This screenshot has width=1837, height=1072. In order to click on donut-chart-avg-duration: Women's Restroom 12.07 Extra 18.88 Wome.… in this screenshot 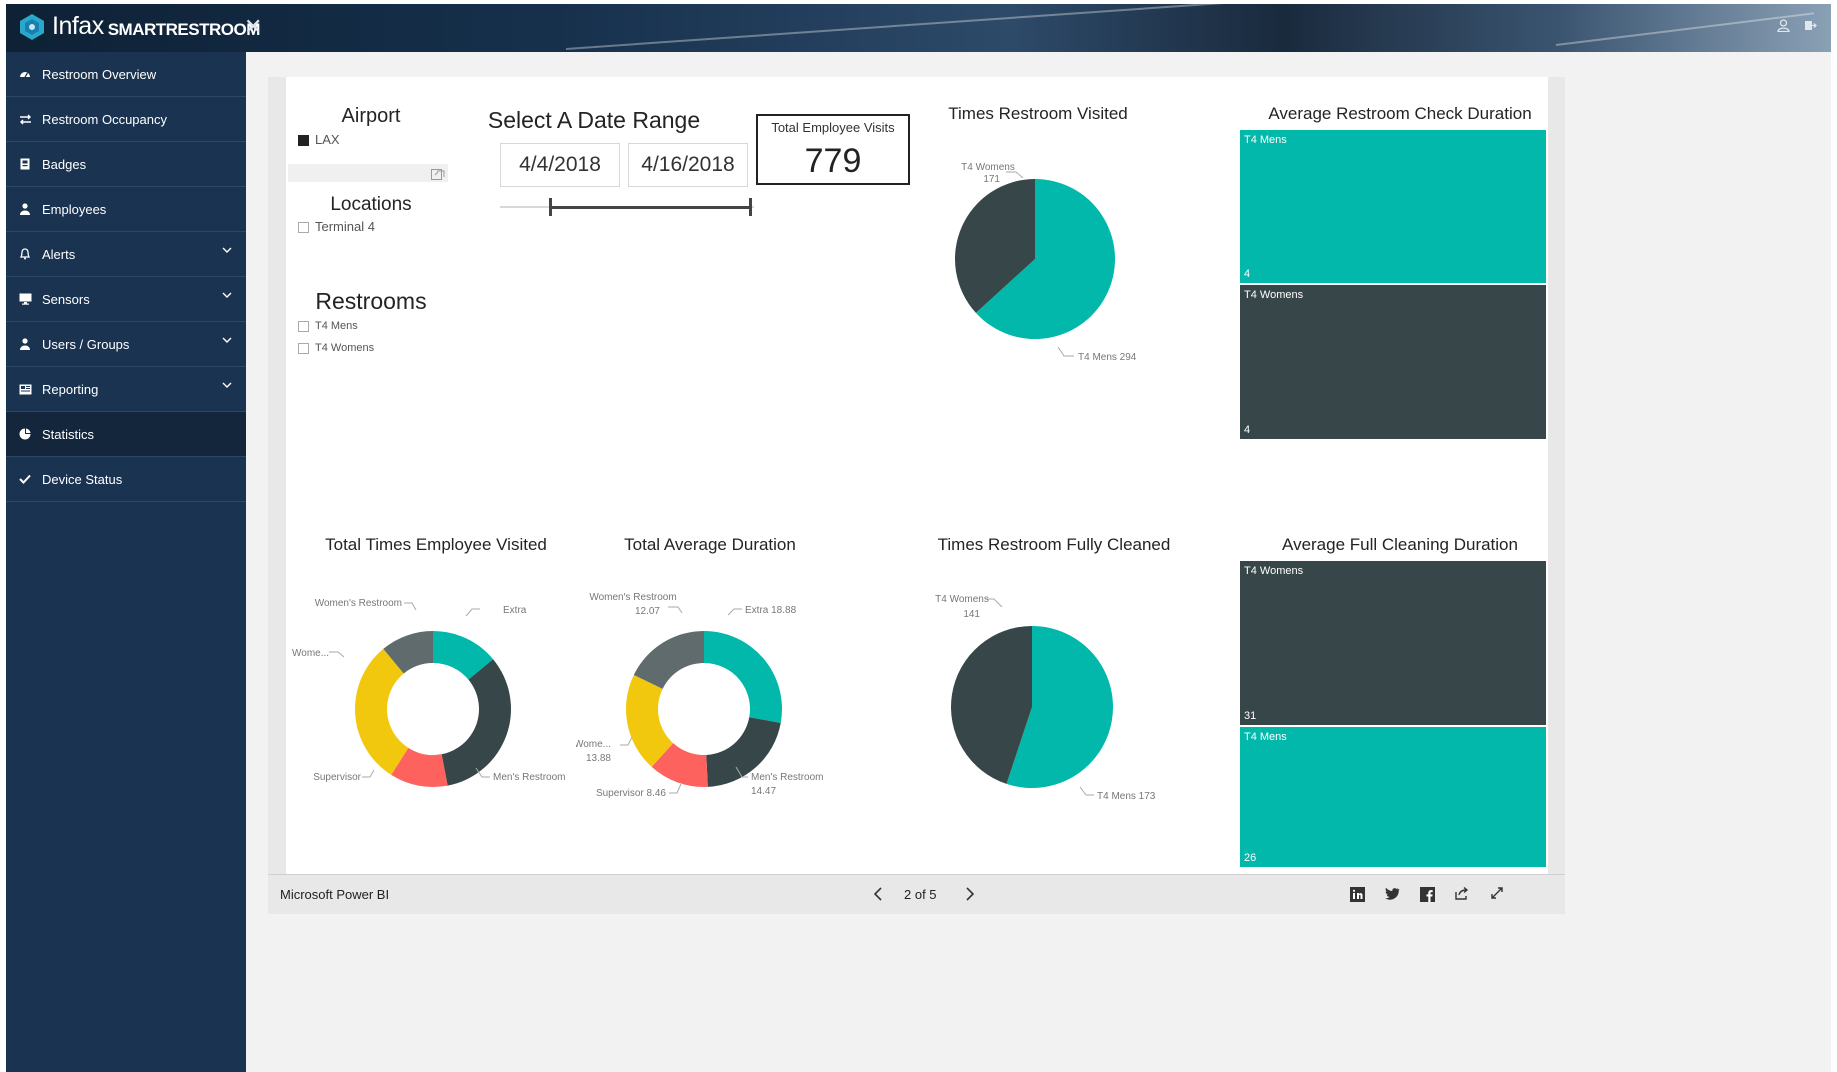, I will do `click(700, 695)`.